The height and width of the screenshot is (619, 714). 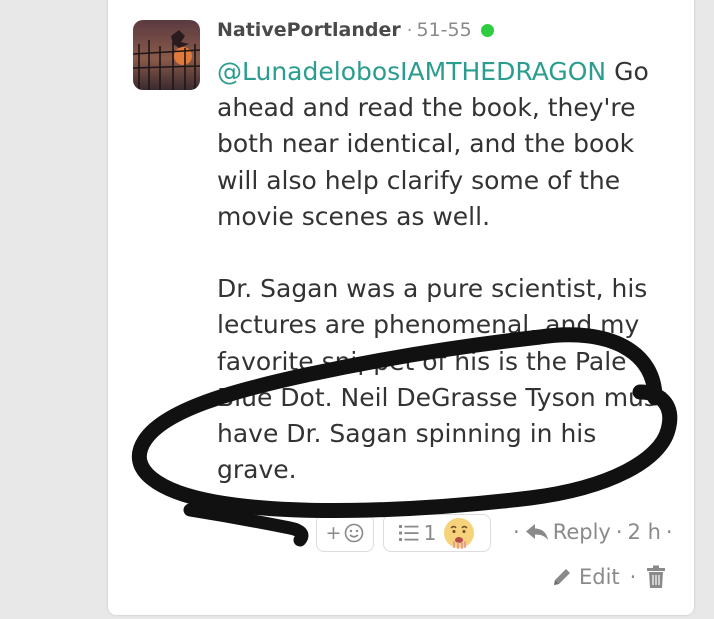 I want to click on edit-label: Edit, so click(x=599, y=577).